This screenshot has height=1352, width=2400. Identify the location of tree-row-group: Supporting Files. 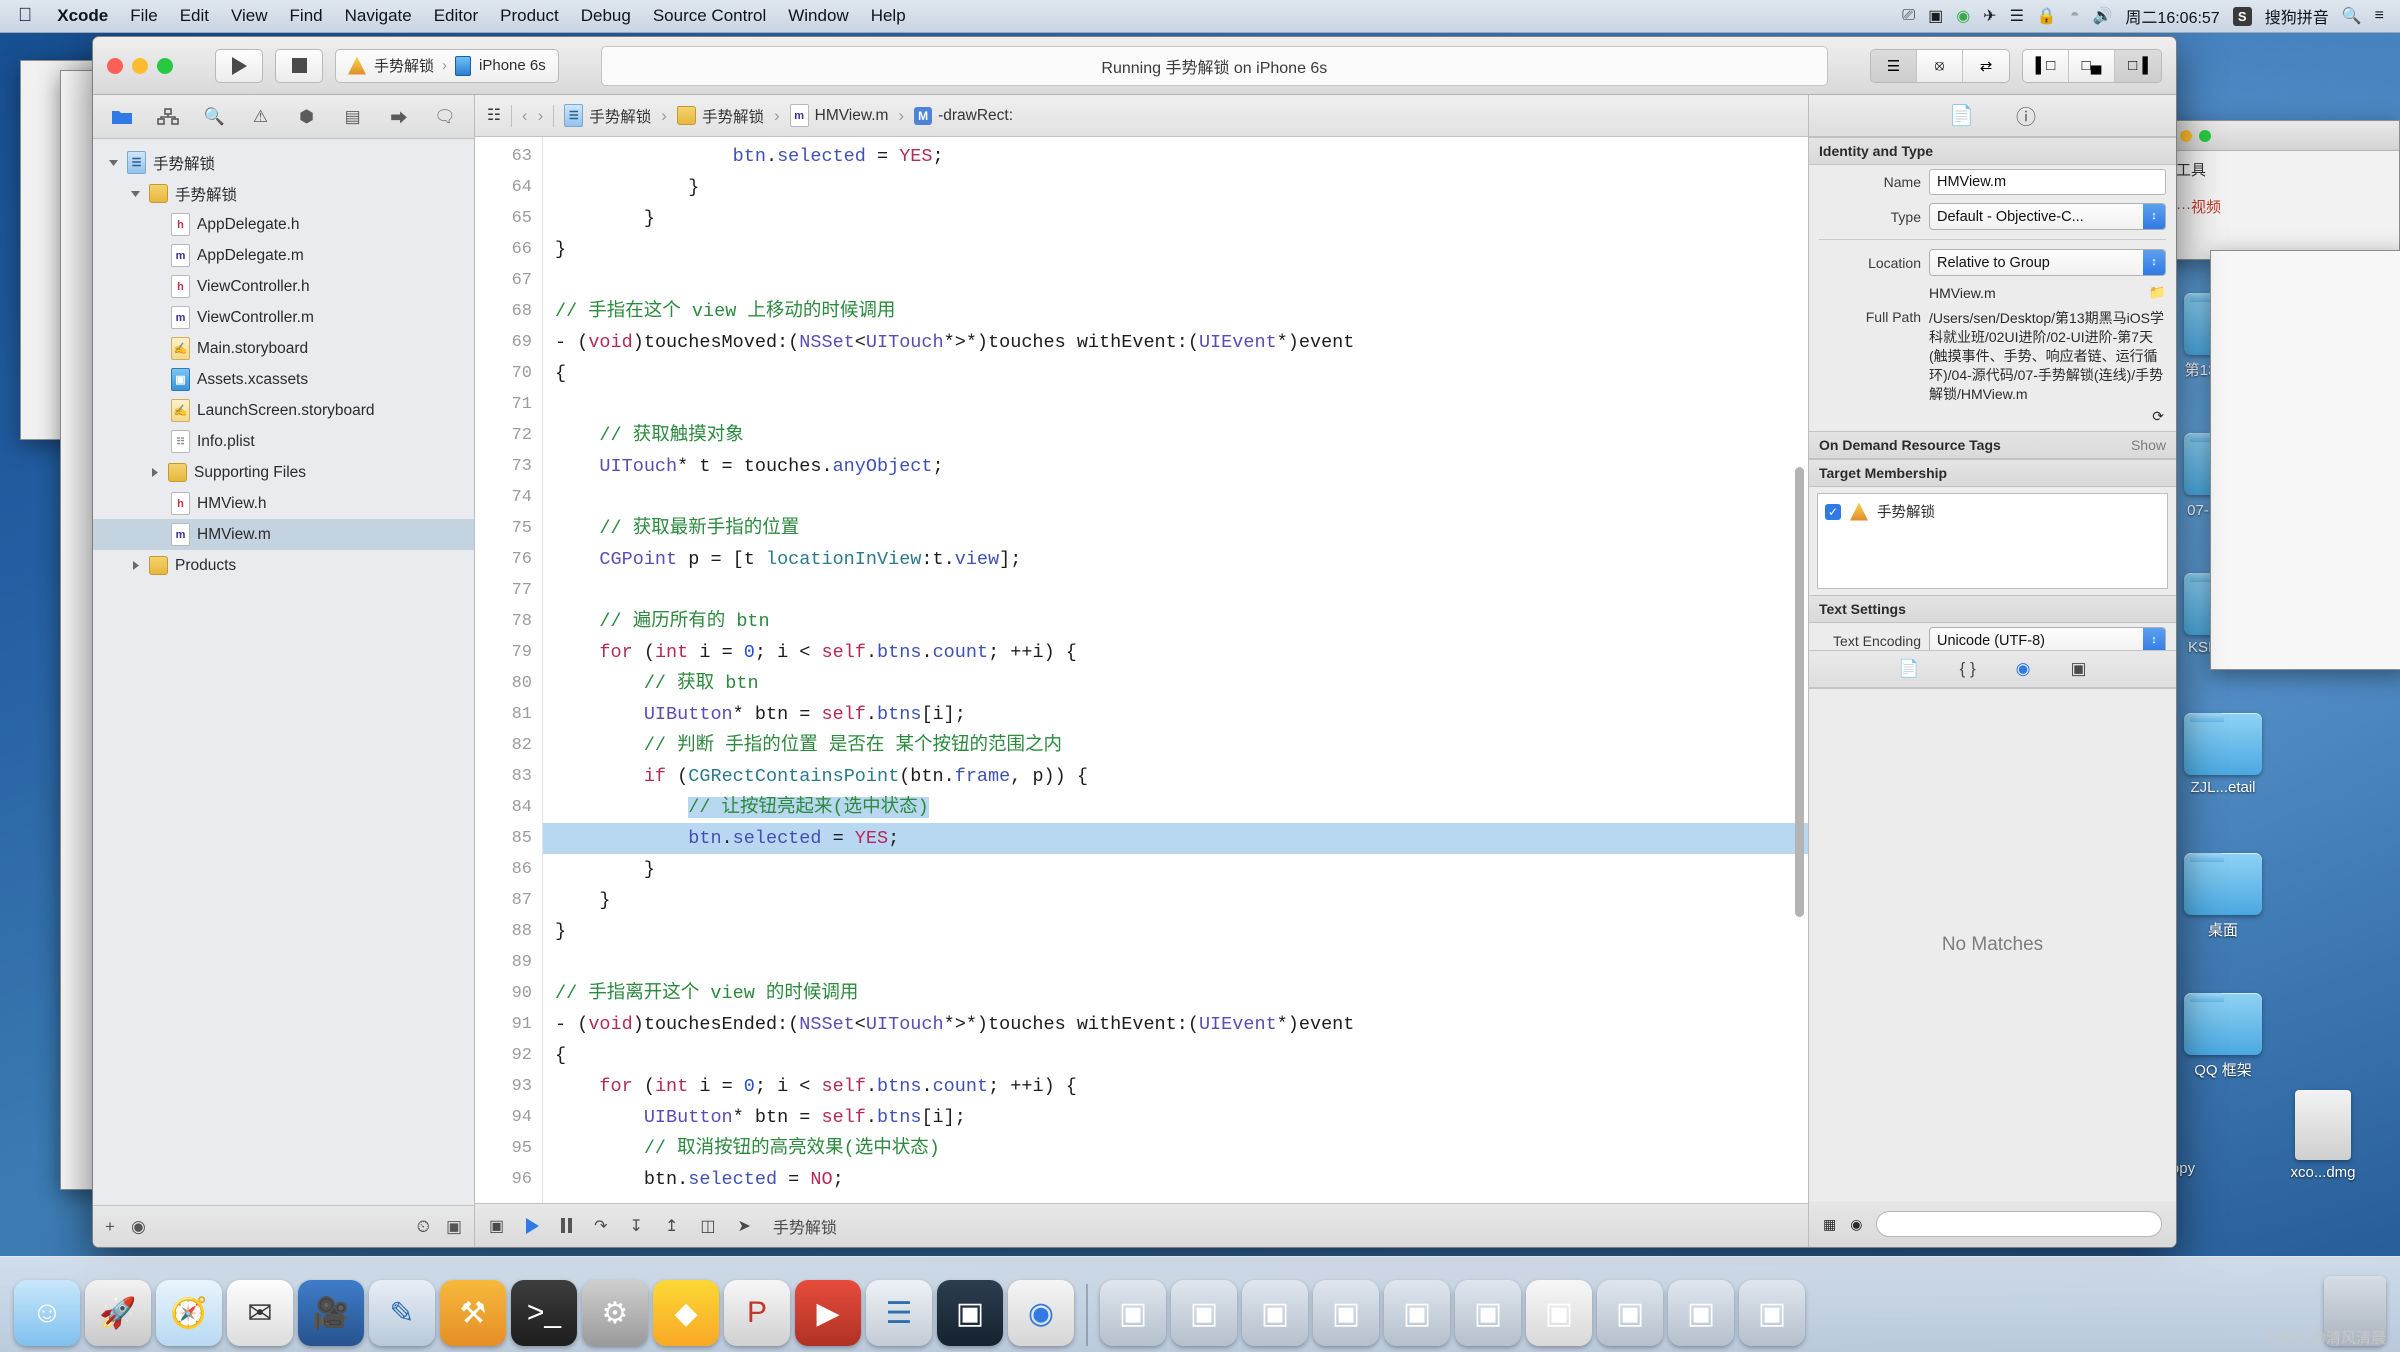
(283, 472).